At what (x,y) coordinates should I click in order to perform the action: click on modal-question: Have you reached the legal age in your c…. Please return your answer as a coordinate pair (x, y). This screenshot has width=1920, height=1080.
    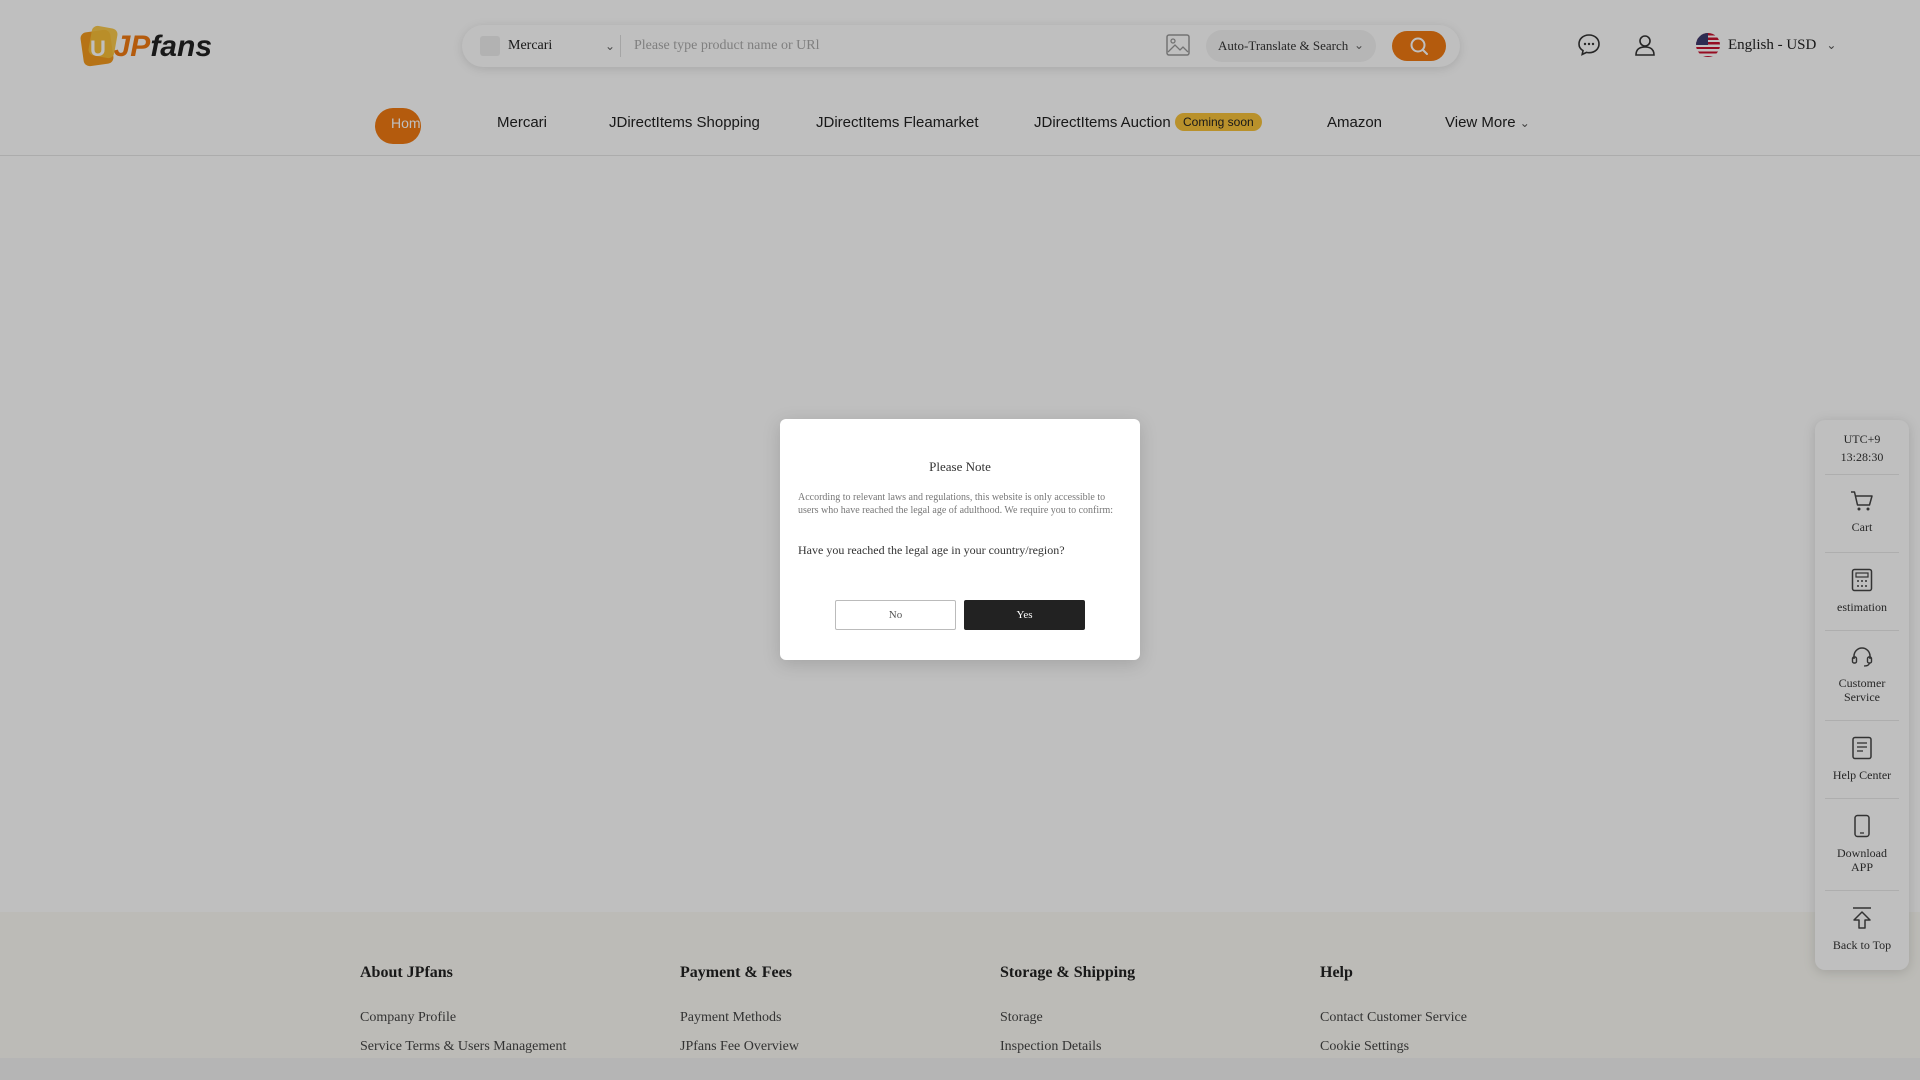
    Looking at the image, I should click on (931, 550).